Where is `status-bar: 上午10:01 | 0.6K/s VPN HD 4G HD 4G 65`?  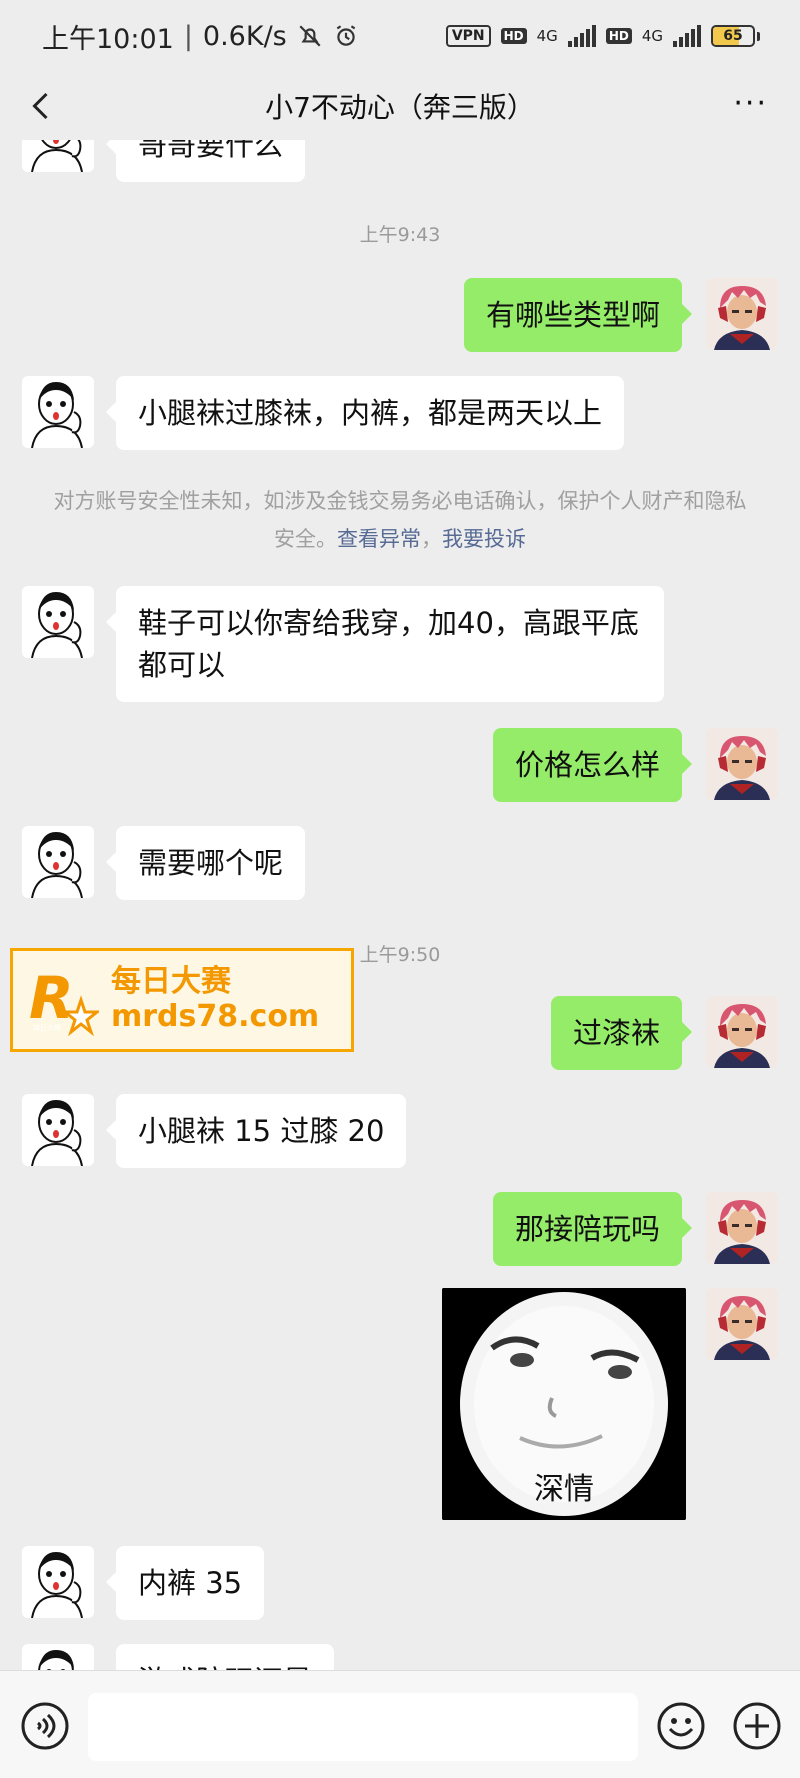
status-bar: 上午10:01 | 0.6K/s VPN HD 4G HD 4G 65 is located at coordinates (400, 36).